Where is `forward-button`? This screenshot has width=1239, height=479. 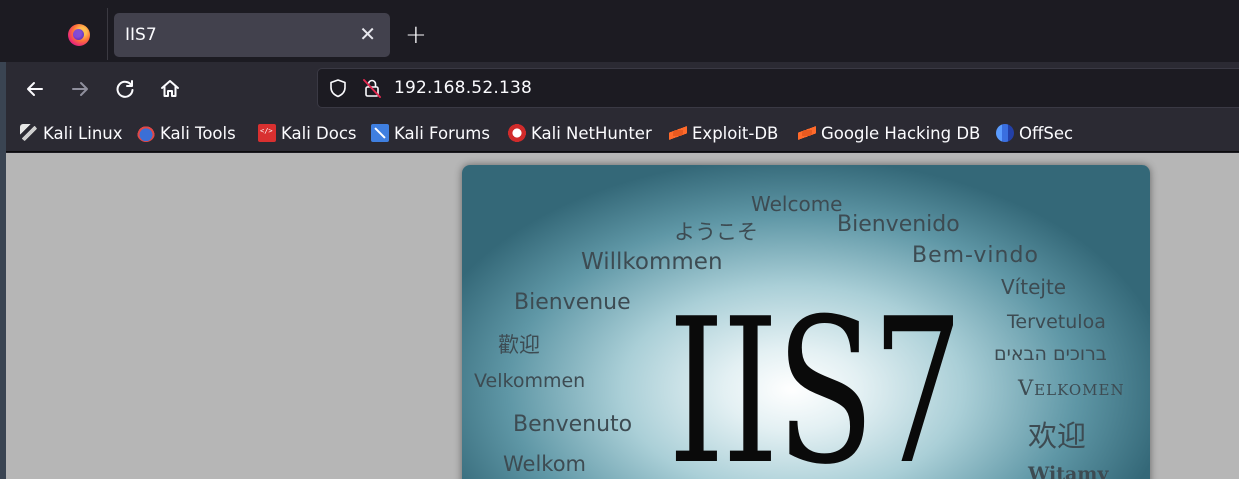
forward-button is located at coordinates (80, 89).